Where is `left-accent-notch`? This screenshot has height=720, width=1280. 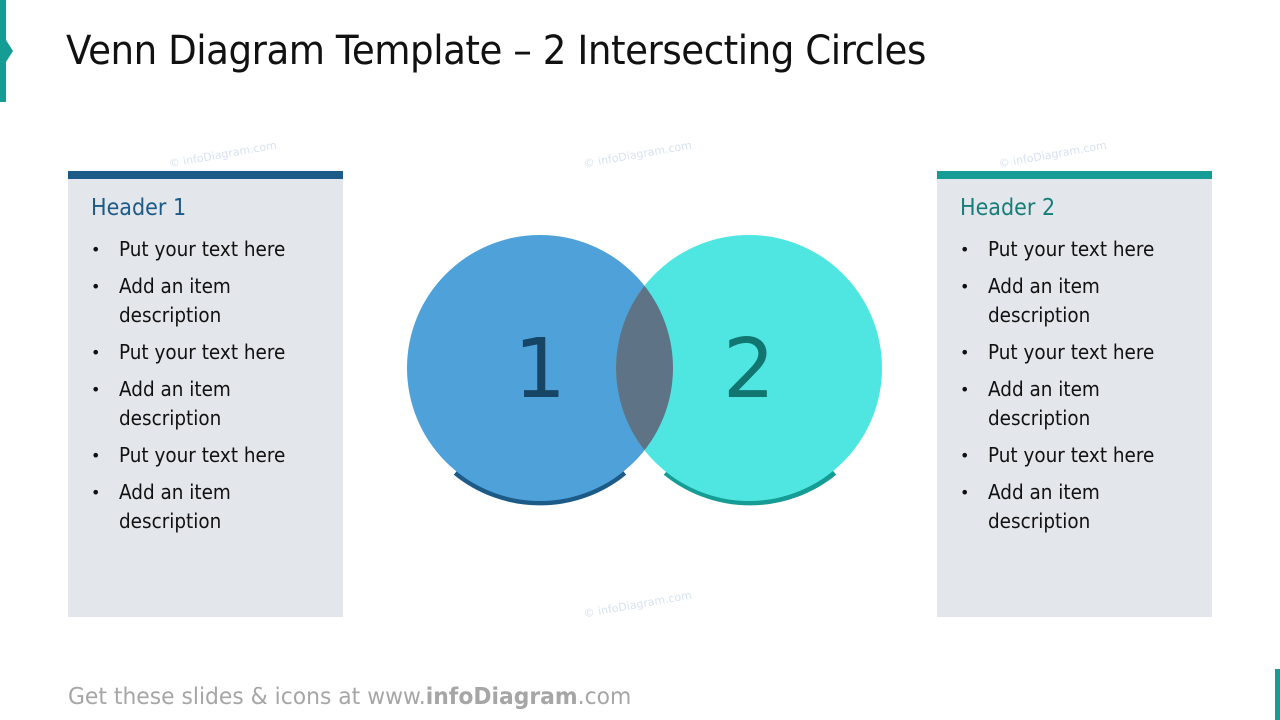
left-accent-notch is located at coordinates (9, 51).